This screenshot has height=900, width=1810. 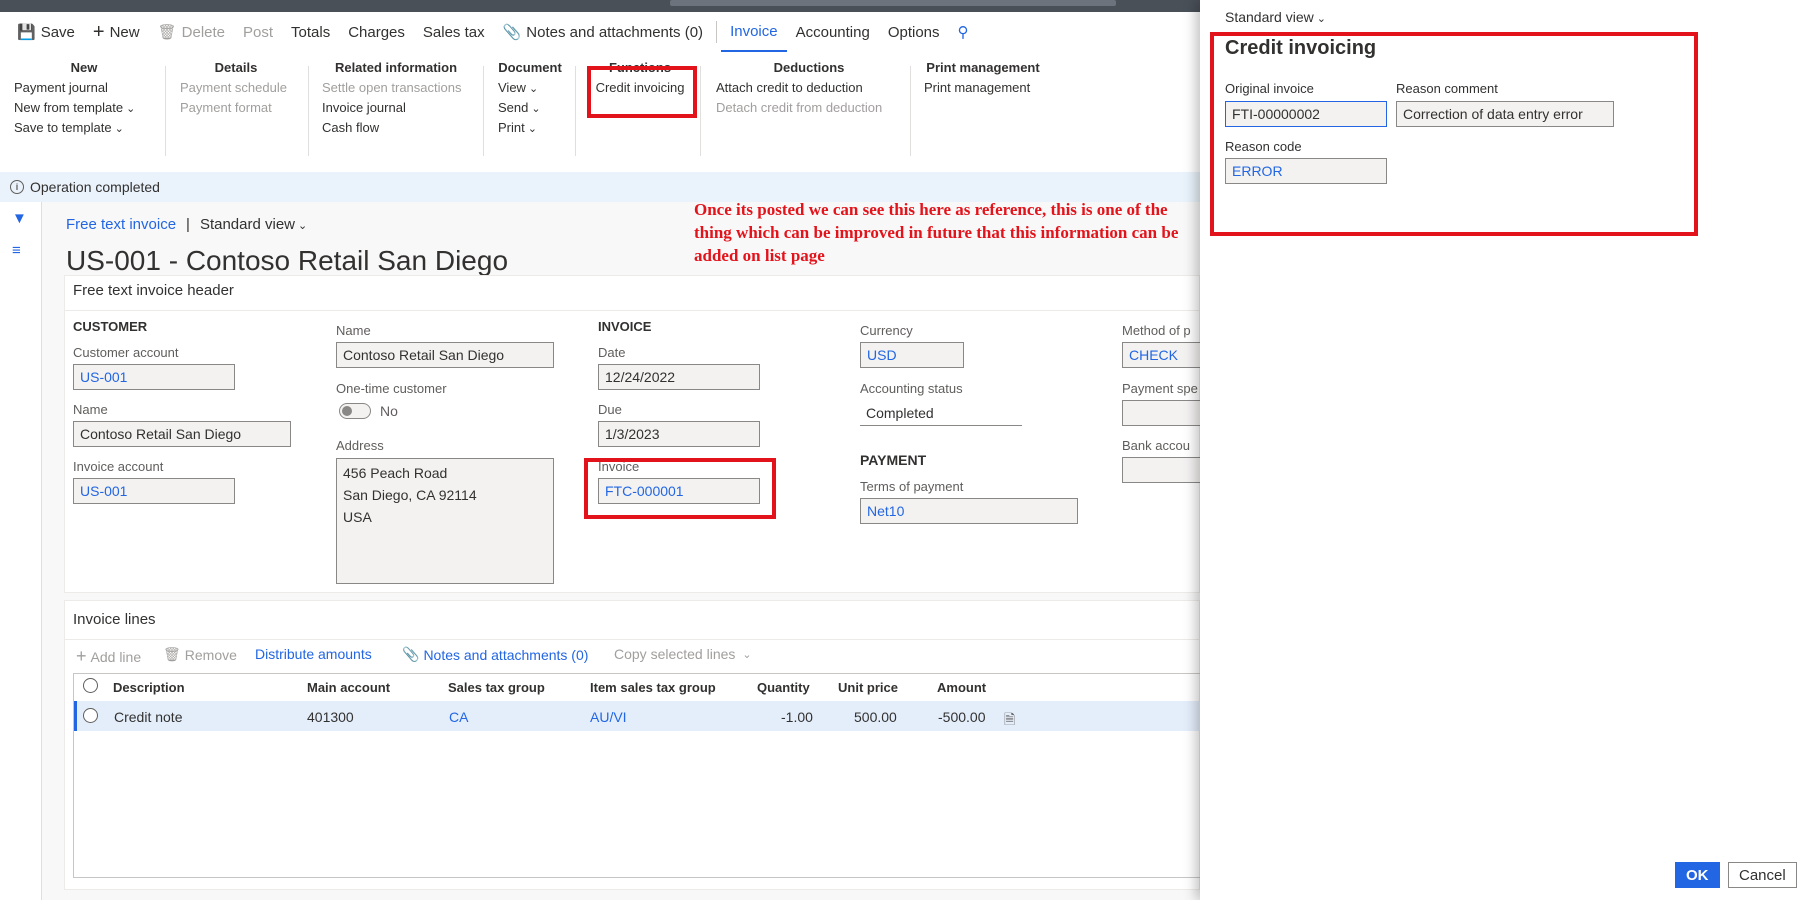 I want to click on customer-section-title: CUSTOMER, so click(x=110, y=326).